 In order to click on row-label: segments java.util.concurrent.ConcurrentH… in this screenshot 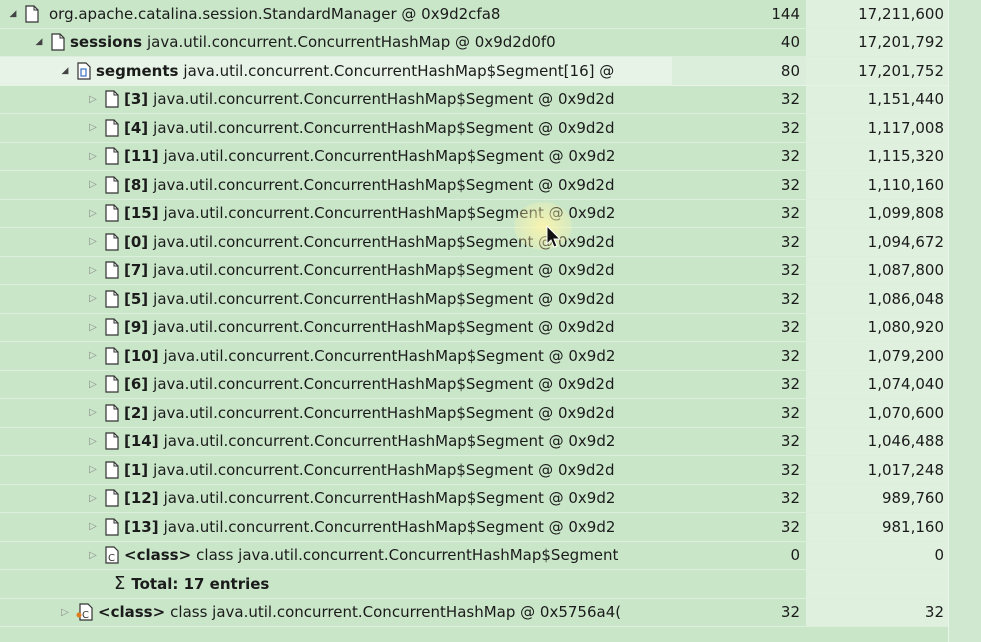, I will do `click(355, 70)`.